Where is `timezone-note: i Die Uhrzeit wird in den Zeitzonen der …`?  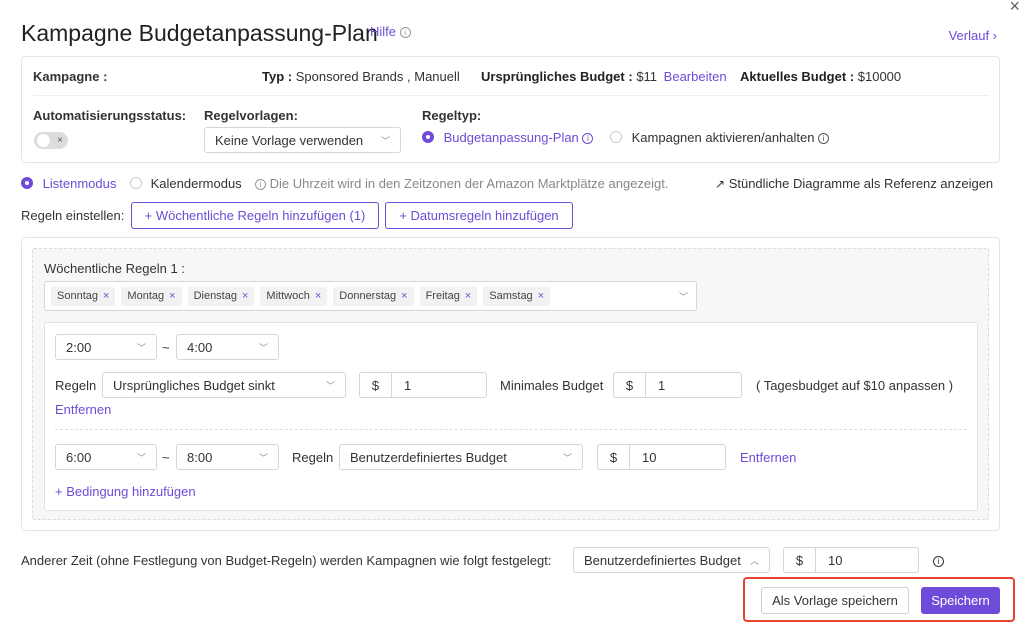 timezone-note: i Die Uhrzeit wird in den Zeitzonen der … is located at coordinates (462, 183).